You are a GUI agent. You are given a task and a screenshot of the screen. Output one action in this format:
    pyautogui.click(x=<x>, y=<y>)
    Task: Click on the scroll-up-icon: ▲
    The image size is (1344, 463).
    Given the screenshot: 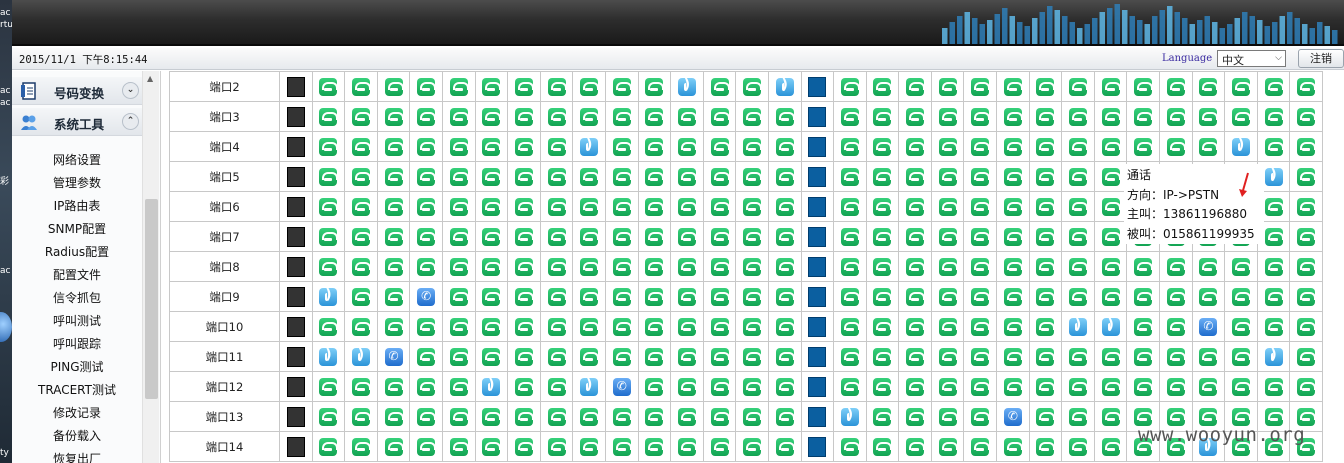 What is the action you would take?
    pyautogui.click(x=150, y=78)
    